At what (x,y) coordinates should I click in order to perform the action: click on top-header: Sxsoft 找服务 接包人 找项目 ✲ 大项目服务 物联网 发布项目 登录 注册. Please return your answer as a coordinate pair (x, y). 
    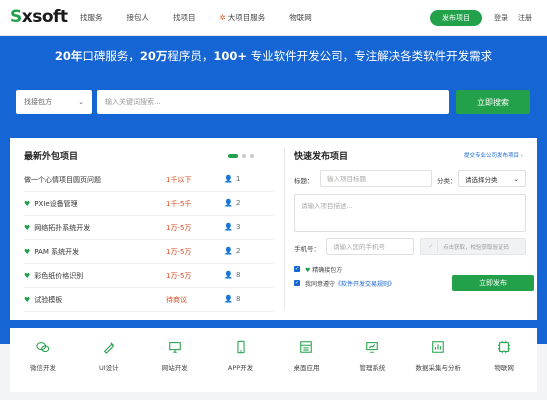
    Looking at the image, I should click on (273, 18).